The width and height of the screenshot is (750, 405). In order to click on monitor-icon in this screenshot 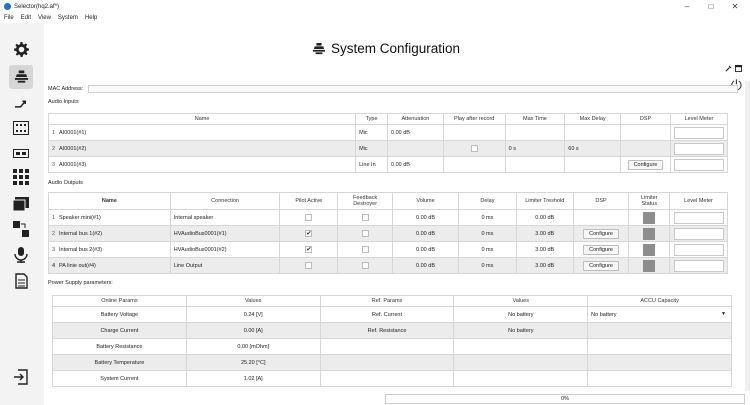, I will do `click(21, 204)`.